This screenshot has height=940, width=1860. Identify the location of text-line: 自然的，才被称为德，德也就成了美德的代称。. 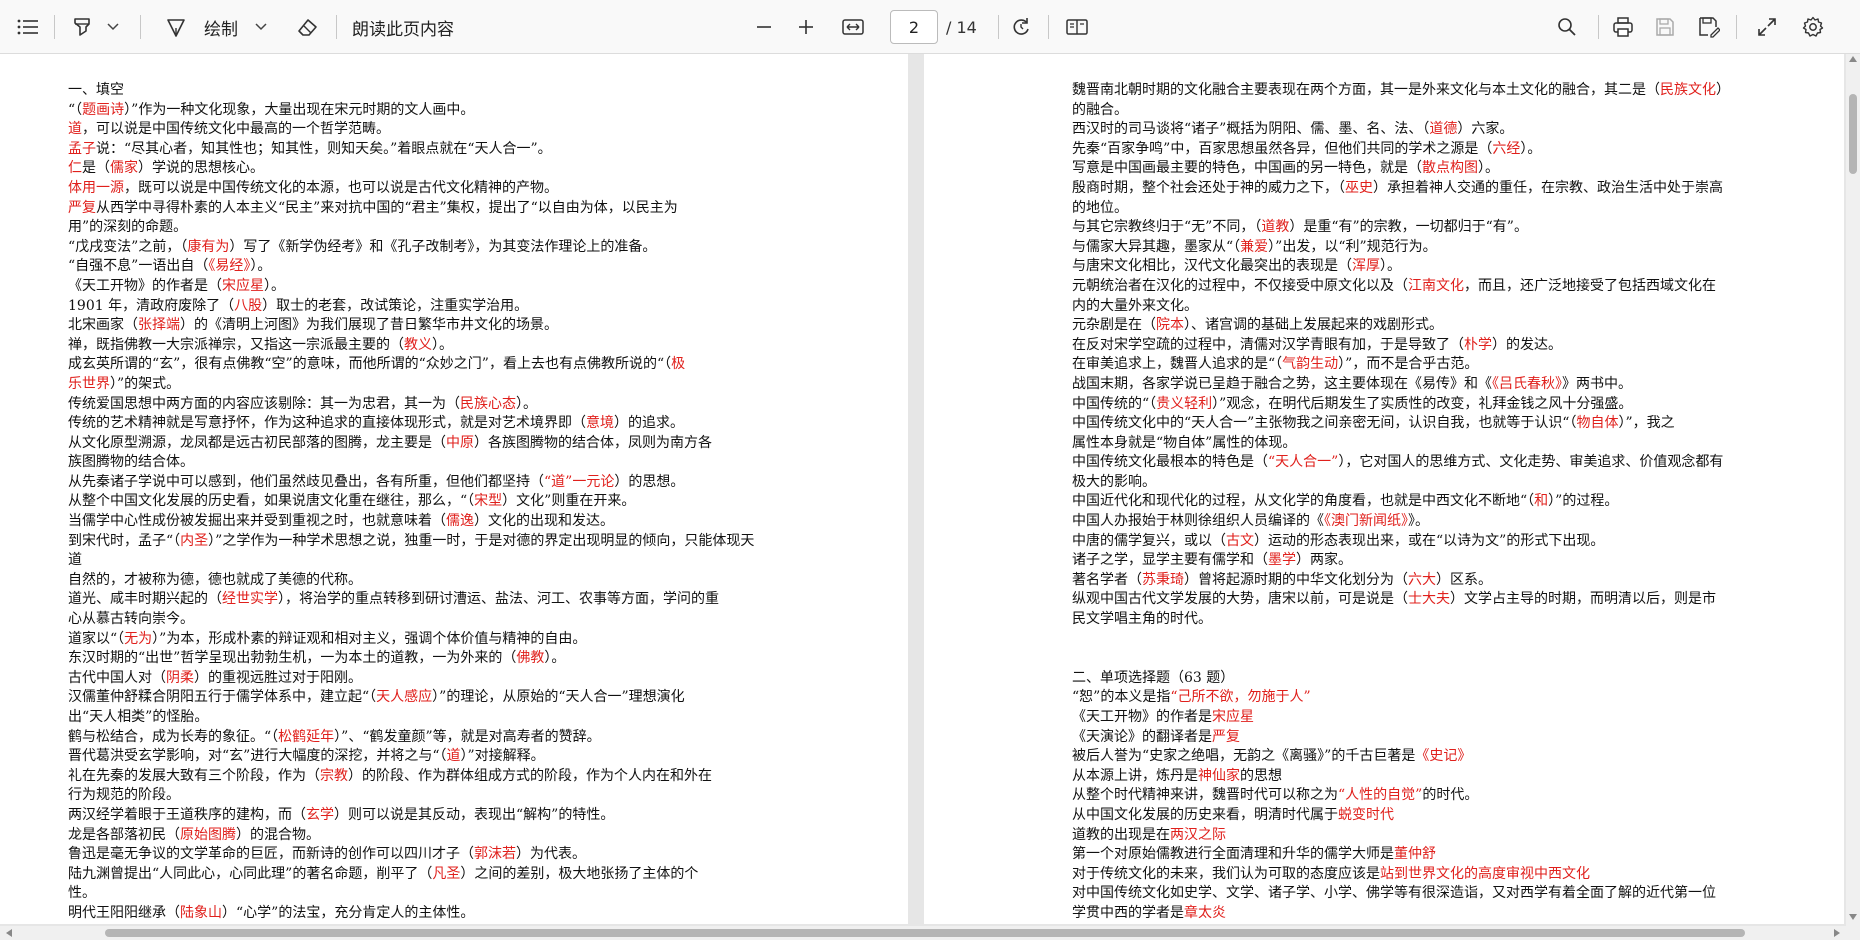
(415, 581).